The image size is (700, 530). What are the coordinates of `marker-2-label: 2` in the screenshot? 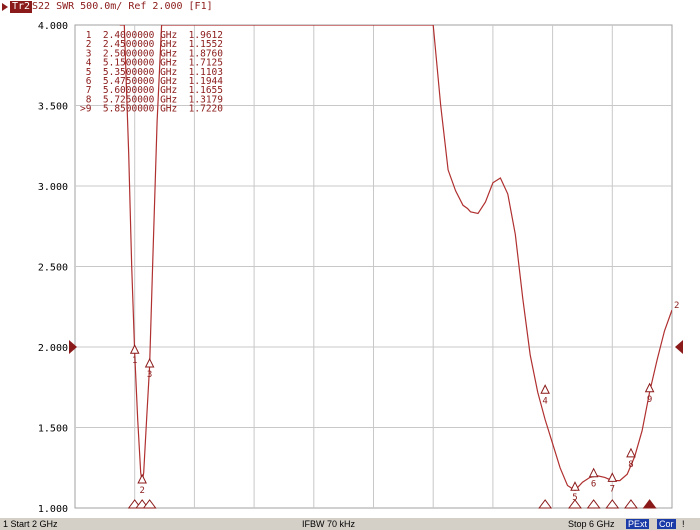 It's located at (141, 491).